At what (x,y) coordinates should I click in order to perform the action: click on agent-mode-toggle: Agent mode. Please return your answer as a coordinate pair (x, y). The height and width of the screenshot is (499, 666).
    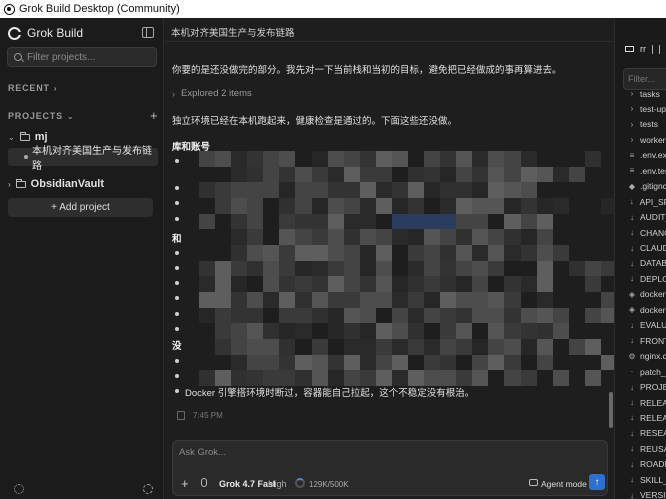
    Looking at the image, I should click on (564, 484).